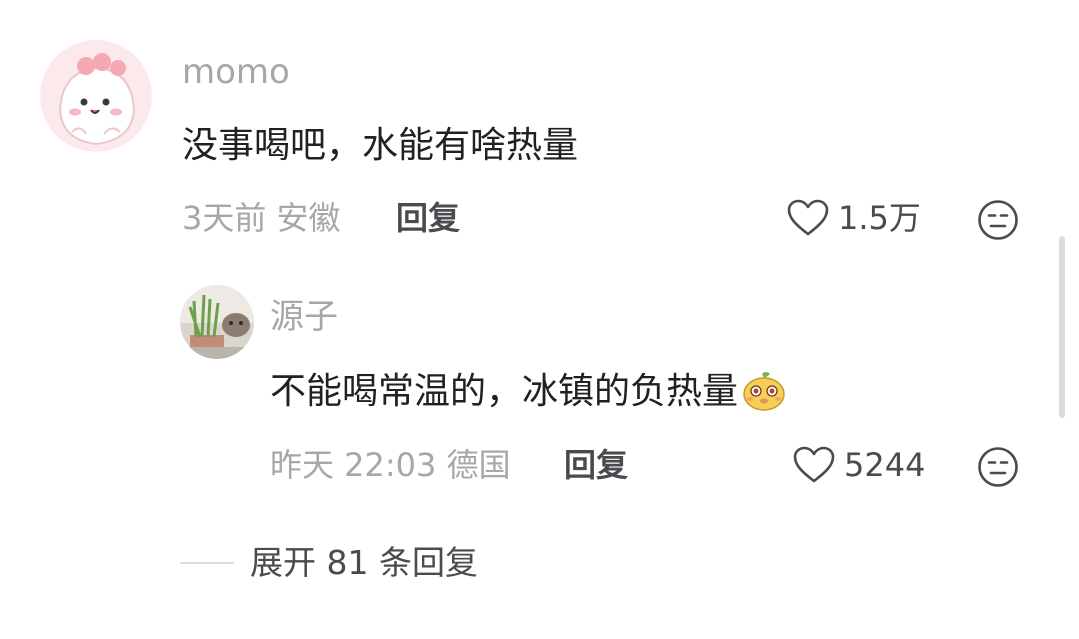 This screenshot has width=1079, height=639. I want to click on like-count: 1.5万, so click(879, 218).